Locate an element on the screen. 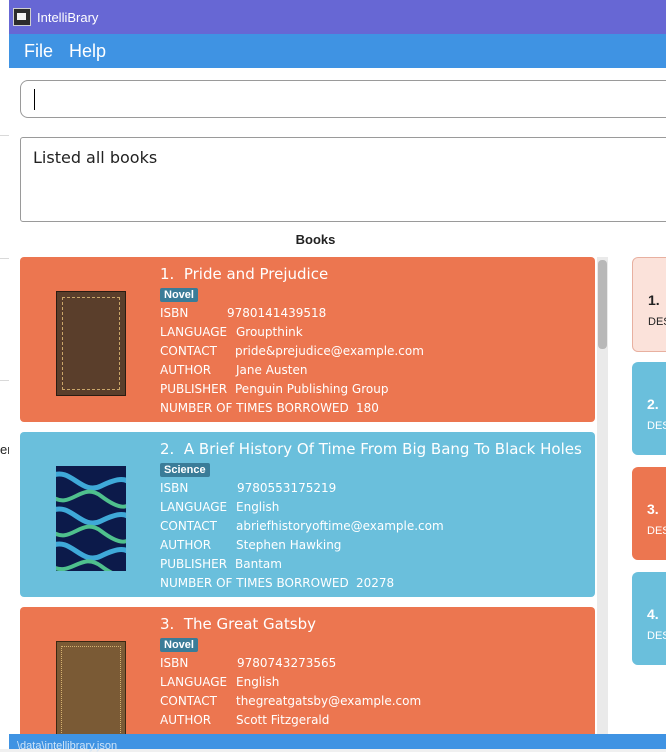 Image resolution: width=666 pixels, height=752 pixels. borrow-count-field: NUMBER OF TIMES BORROWED 180 is located at coordinates (269, 408).